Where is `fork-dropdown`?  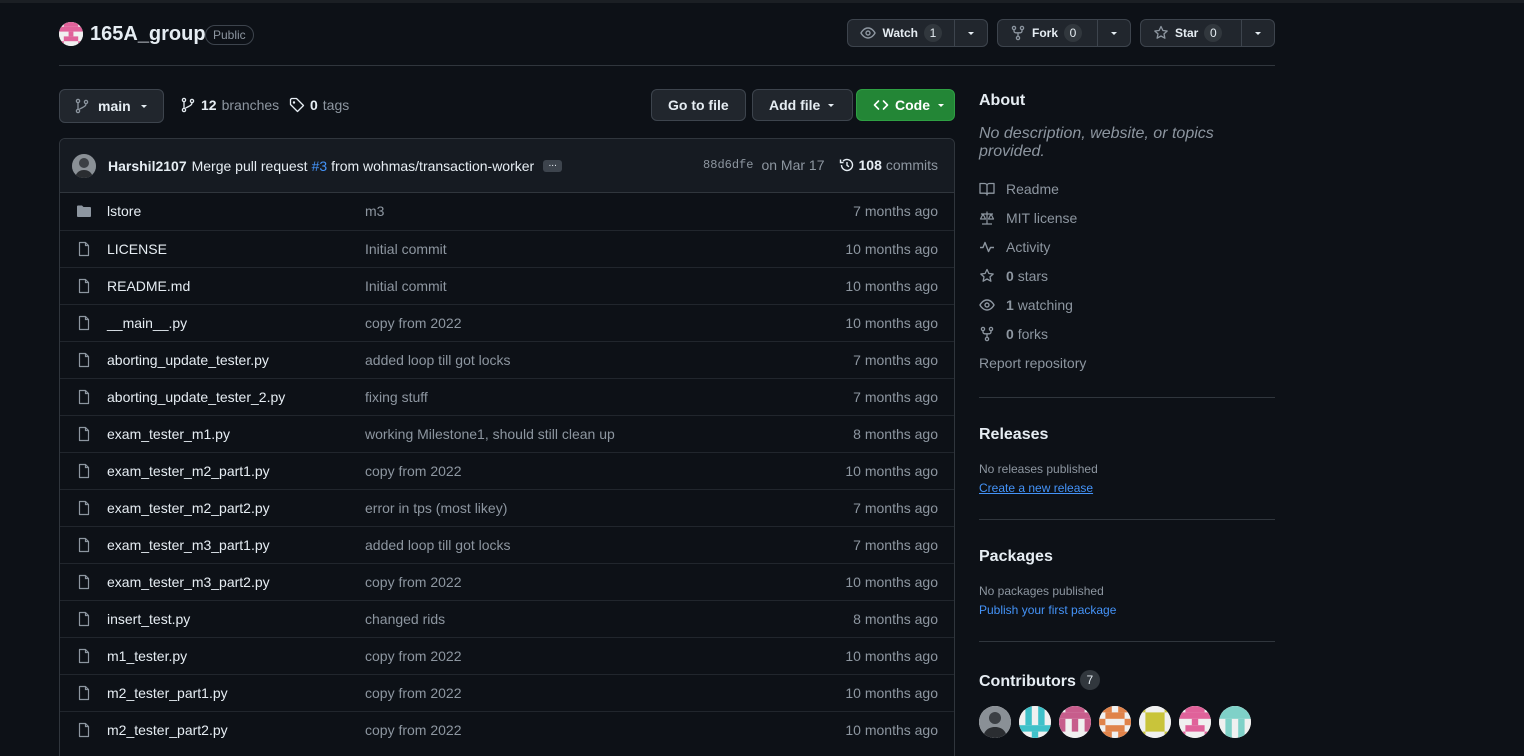 fork-dropdown is located at coordinates (1114, 33).